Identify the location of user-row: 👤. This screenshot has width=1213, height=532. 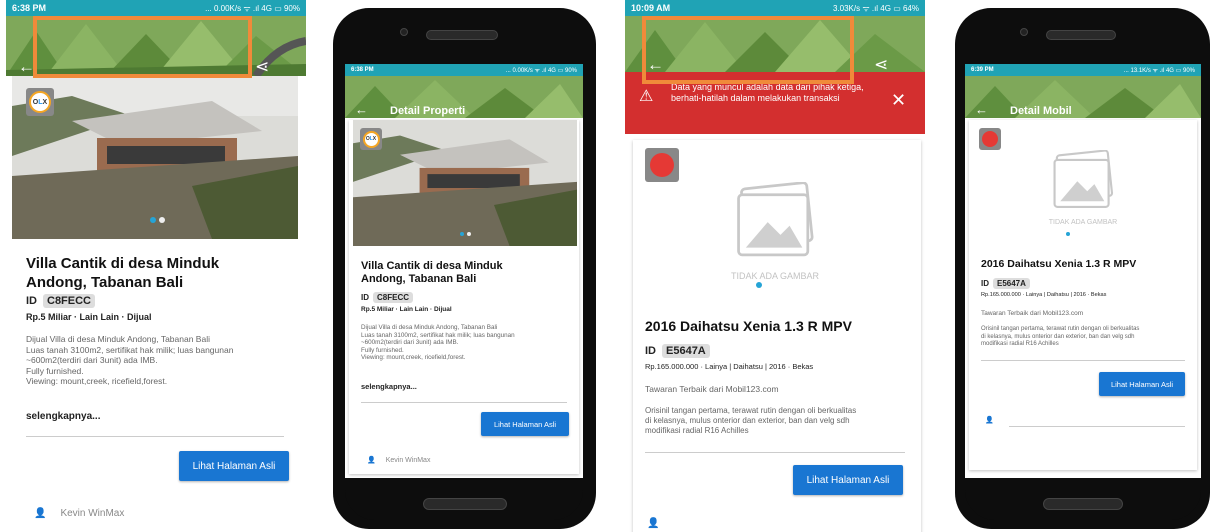
(653, 523).